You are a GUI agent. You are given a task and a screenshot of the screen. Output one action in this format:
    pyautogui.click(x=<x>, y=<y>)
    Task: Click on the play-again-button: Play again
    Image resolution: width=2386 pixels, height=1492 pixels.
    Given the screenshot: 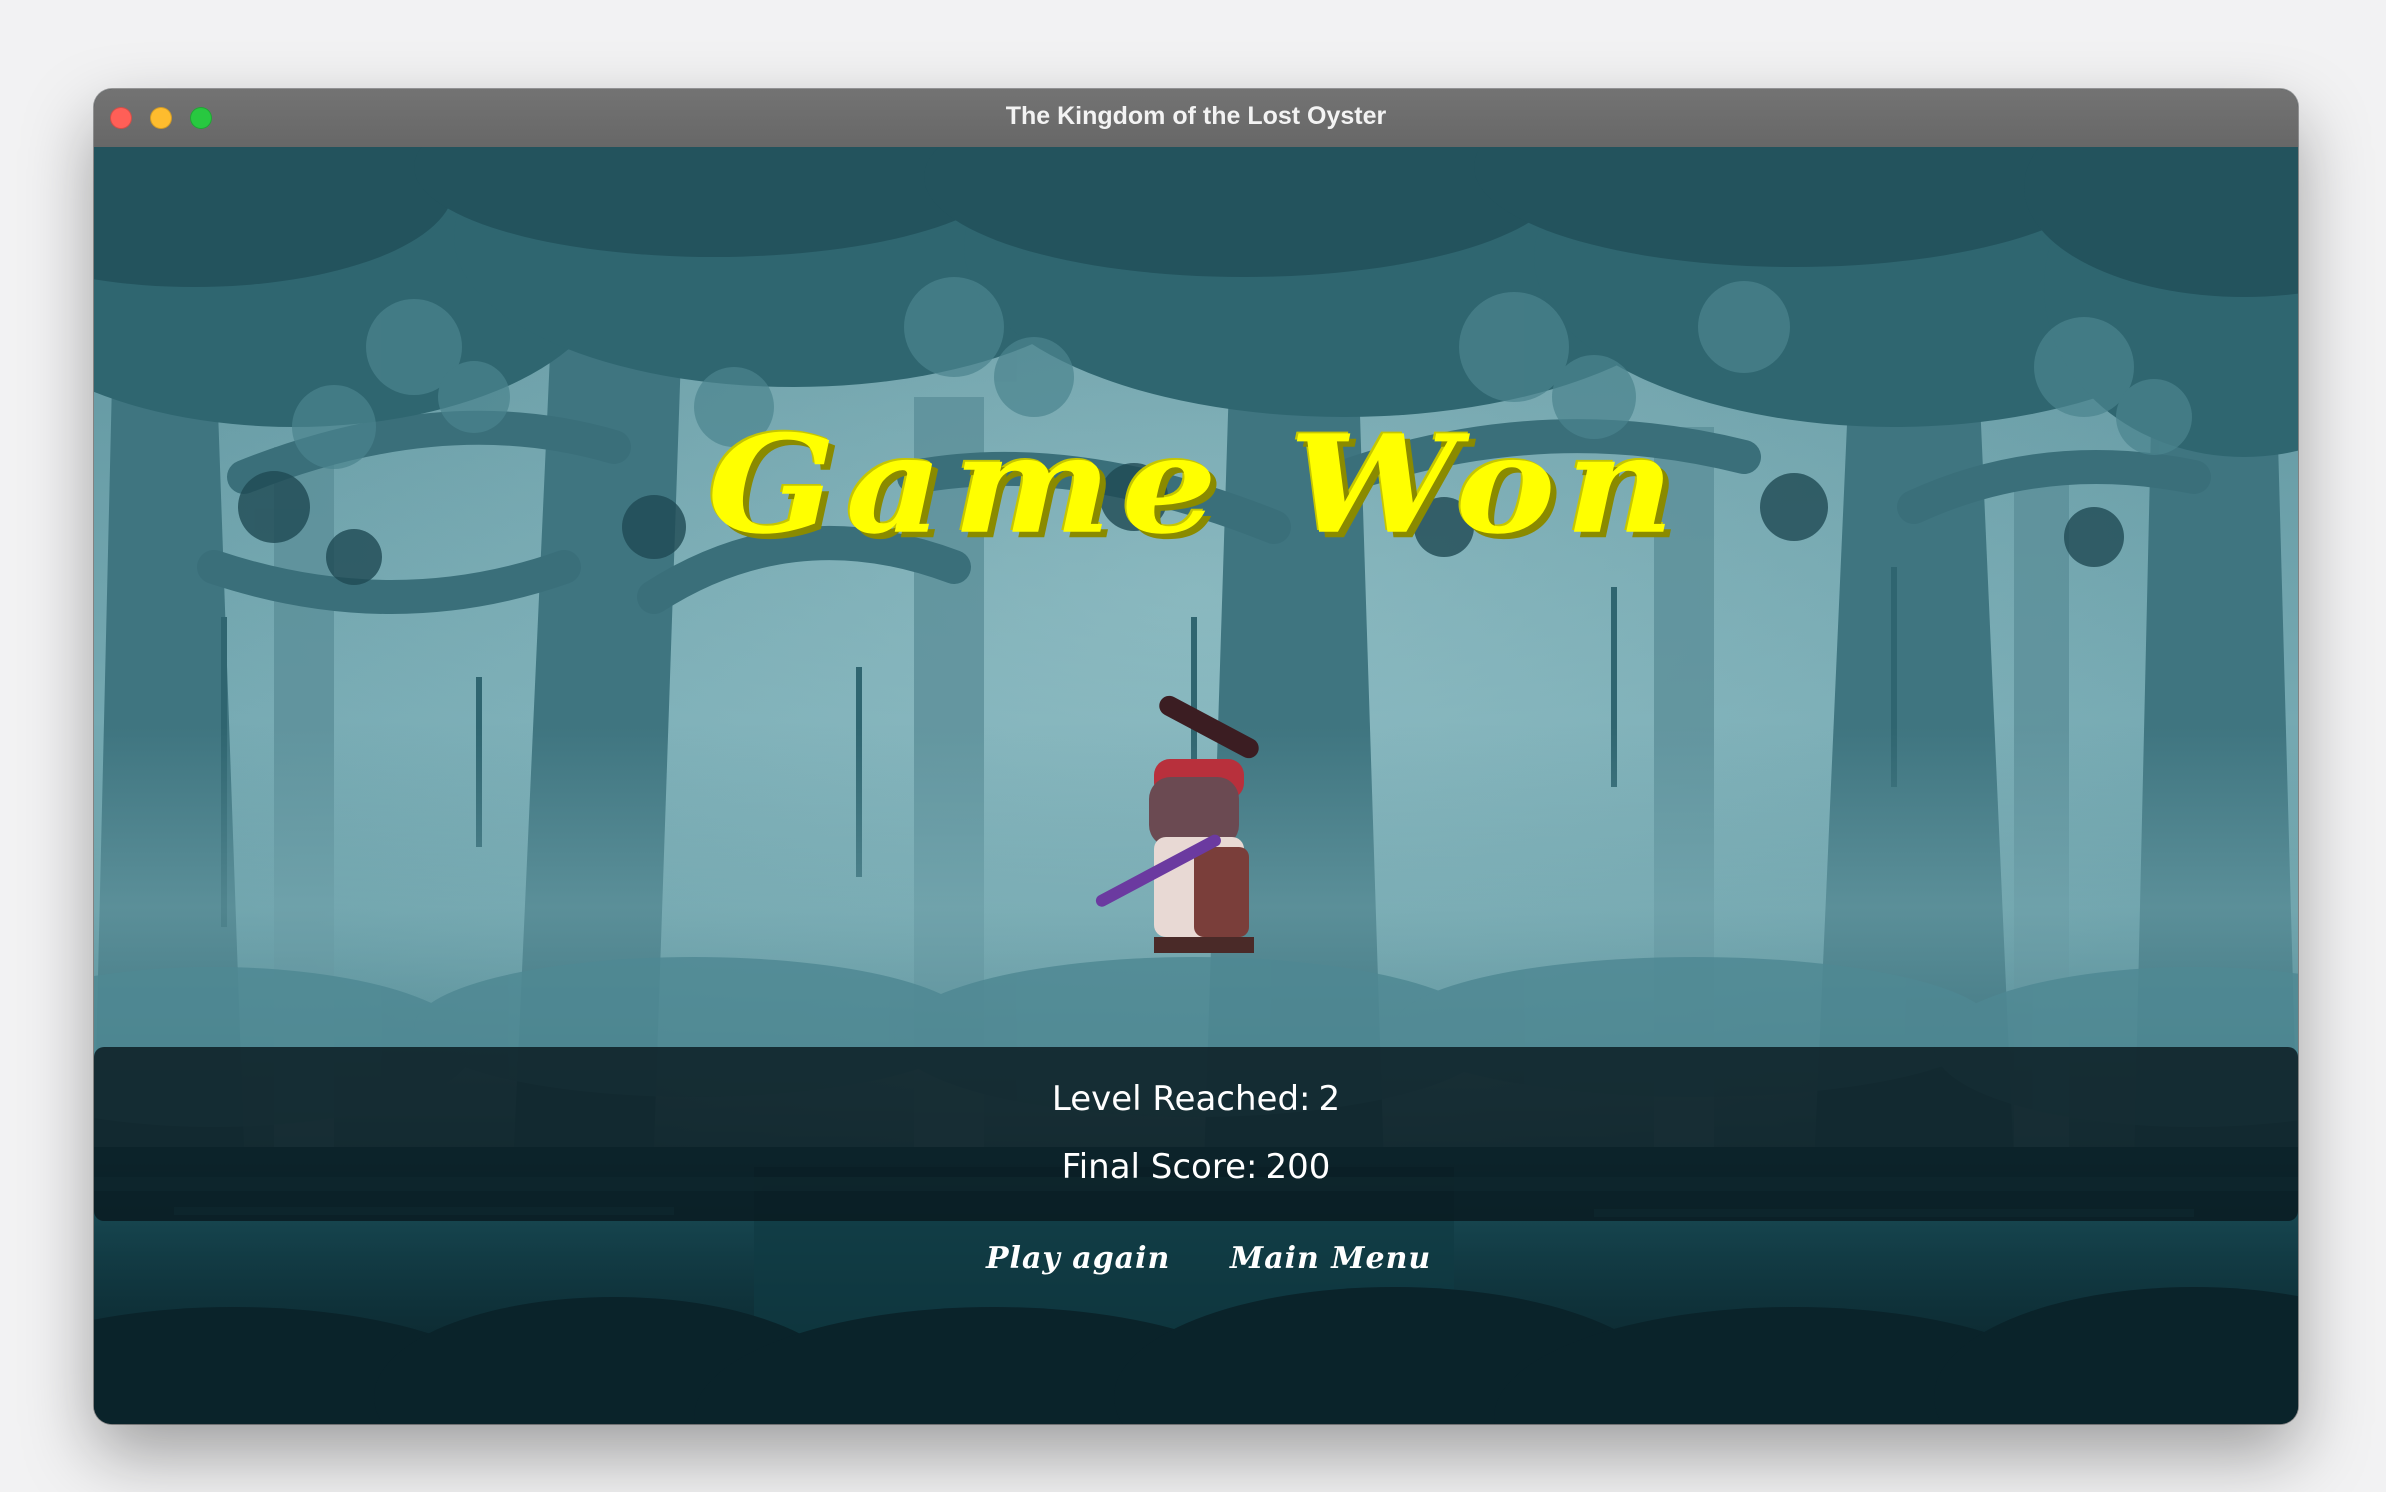 What is the action you would take?
    pyautogui.click(x=1078, y=1258)
    